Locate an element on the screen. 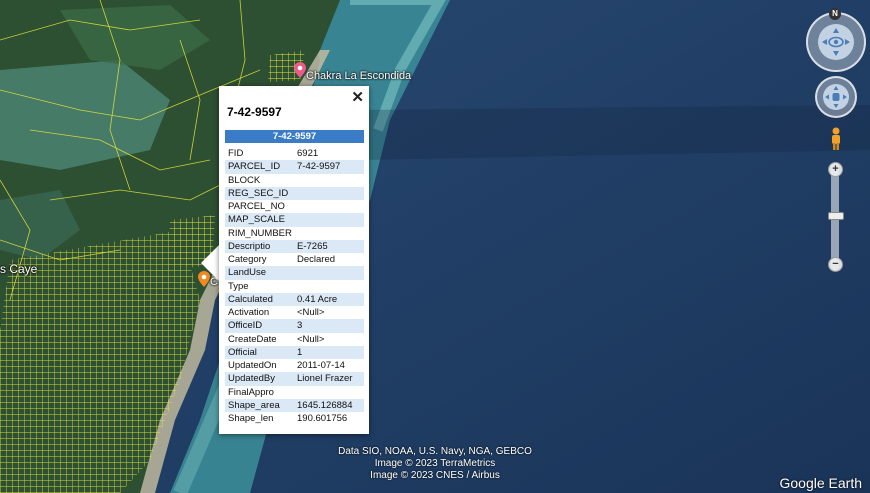  attribute-row: Shape_area 1645.126884 is located at coordinates (294, 405).